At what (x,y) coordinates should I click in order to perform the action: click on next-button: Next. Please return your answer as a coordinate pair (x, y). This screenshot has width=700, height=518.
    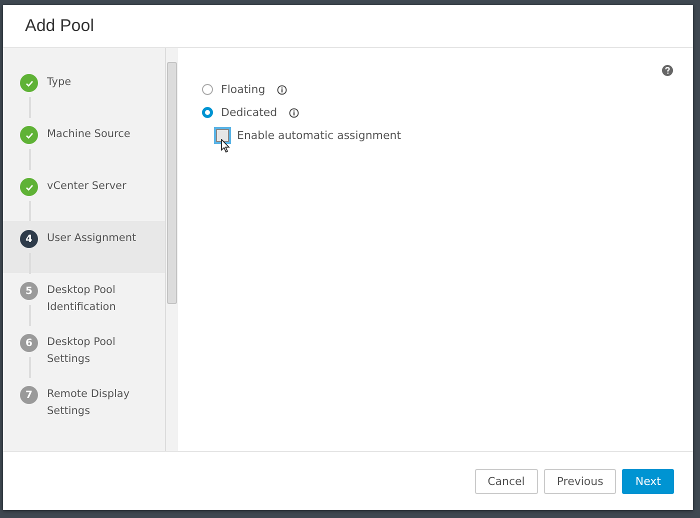
    Looking at the image, I should click on (648, 481).